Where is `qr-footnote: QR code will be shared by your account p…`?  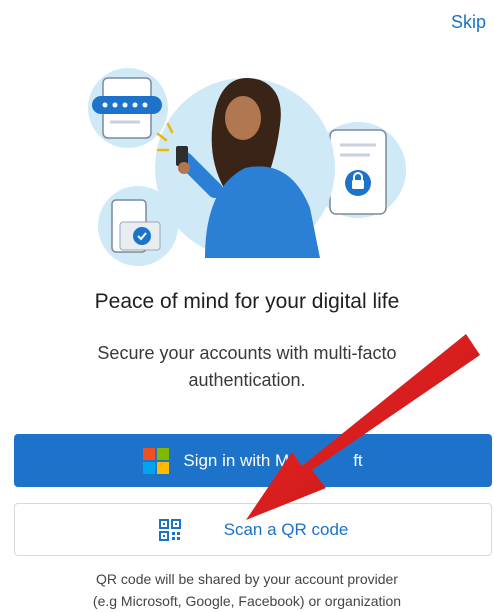 qr-footnote: QR code will be shared by your account p… is located at coordinates (247, 590).